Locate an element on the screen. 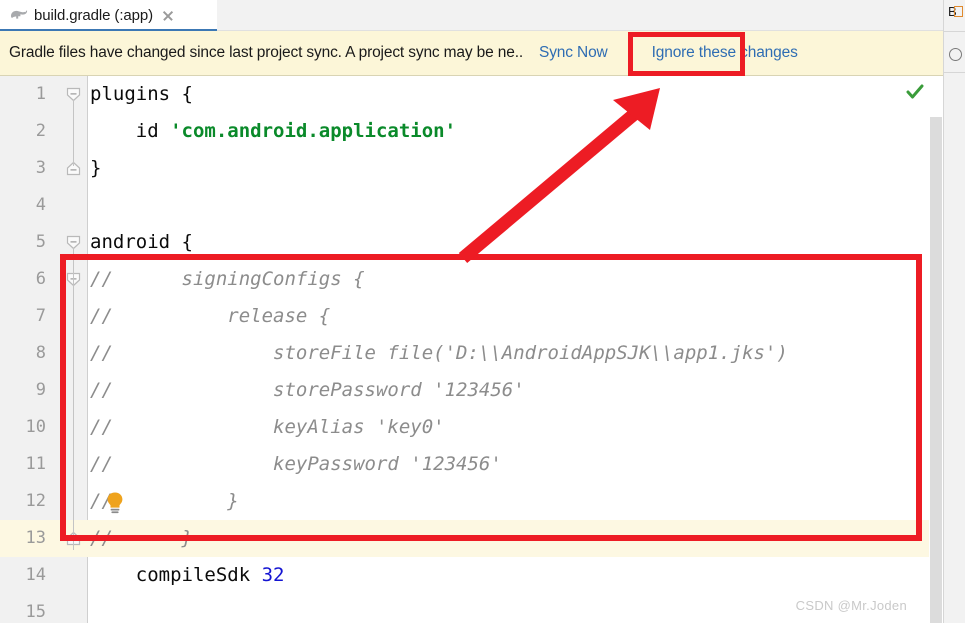 Image resolution: width=965 pixels, height=623 pixels. green-check-icon is located at coordinates (915, 92).